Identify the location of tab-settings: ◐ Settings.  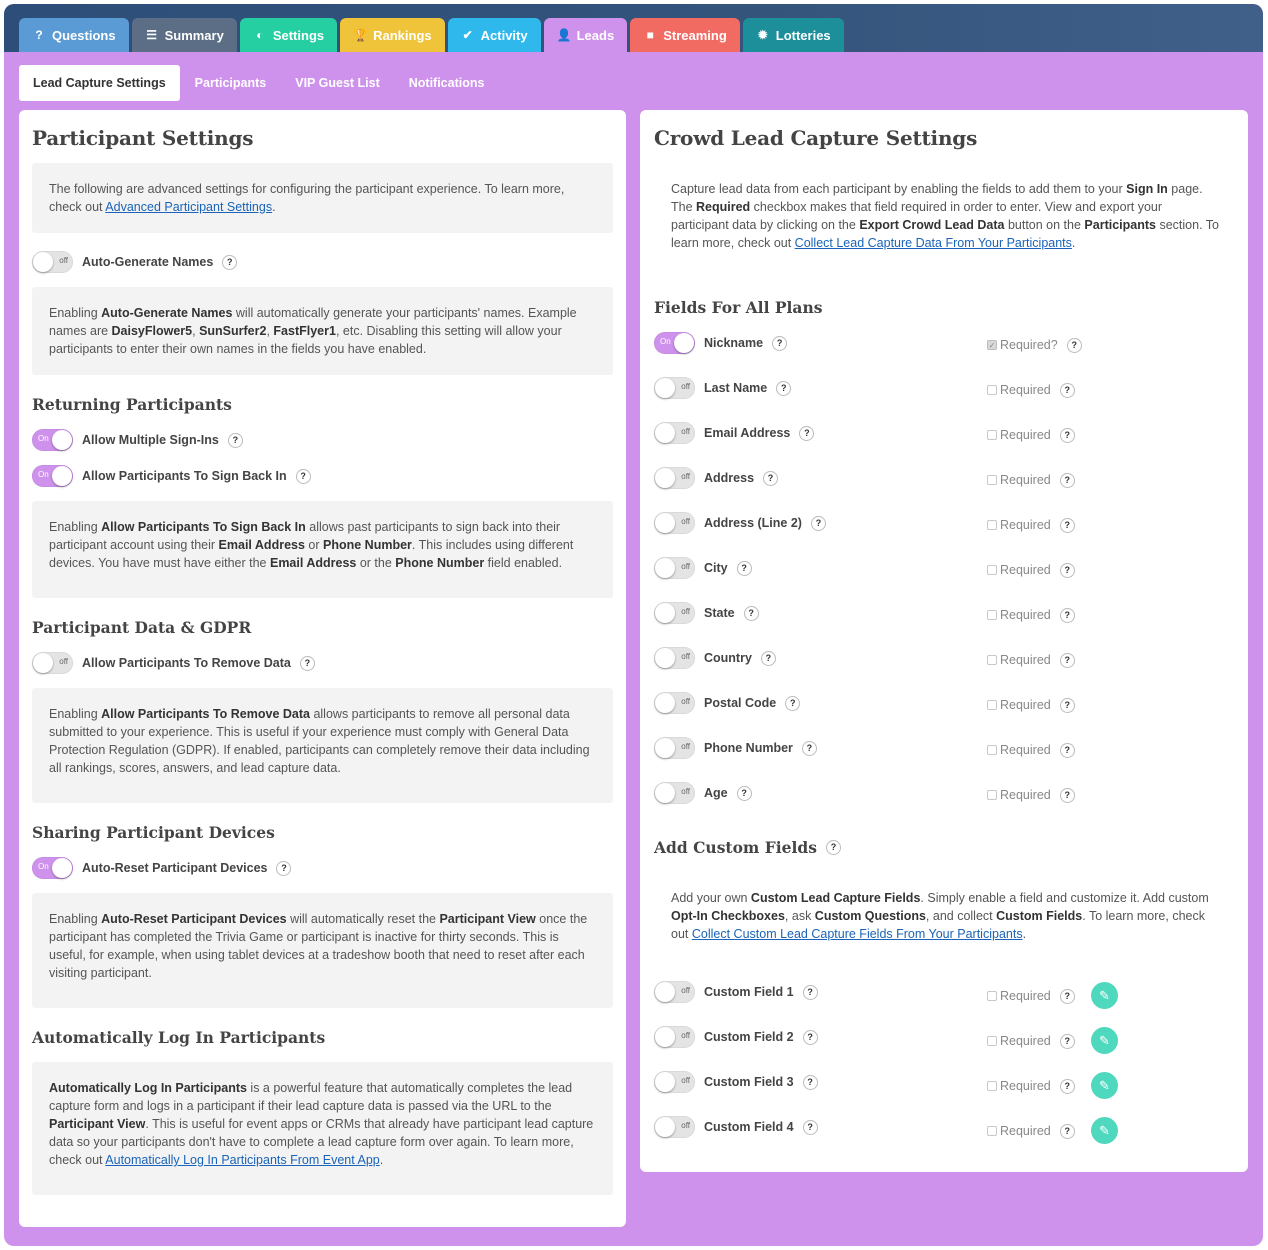
(288, 35).